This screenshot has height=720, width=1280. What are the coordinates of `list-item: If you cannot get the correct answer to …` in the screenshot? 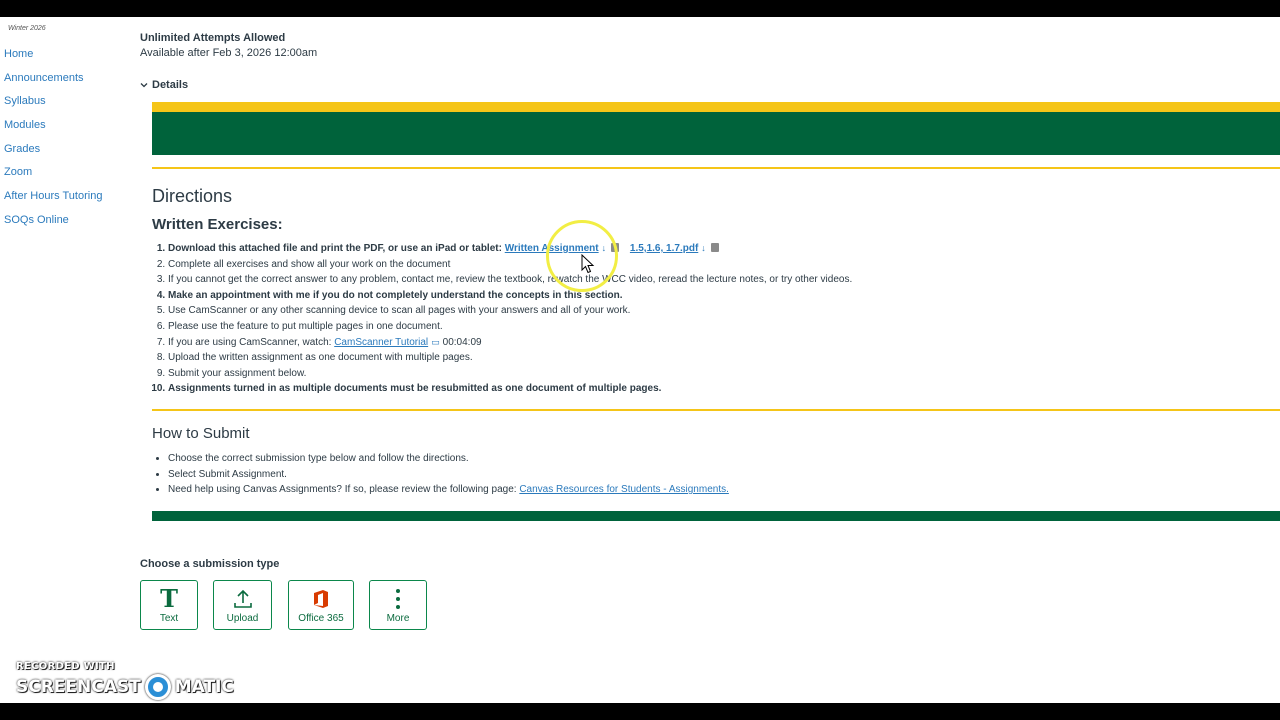 It's located at (718, 280).